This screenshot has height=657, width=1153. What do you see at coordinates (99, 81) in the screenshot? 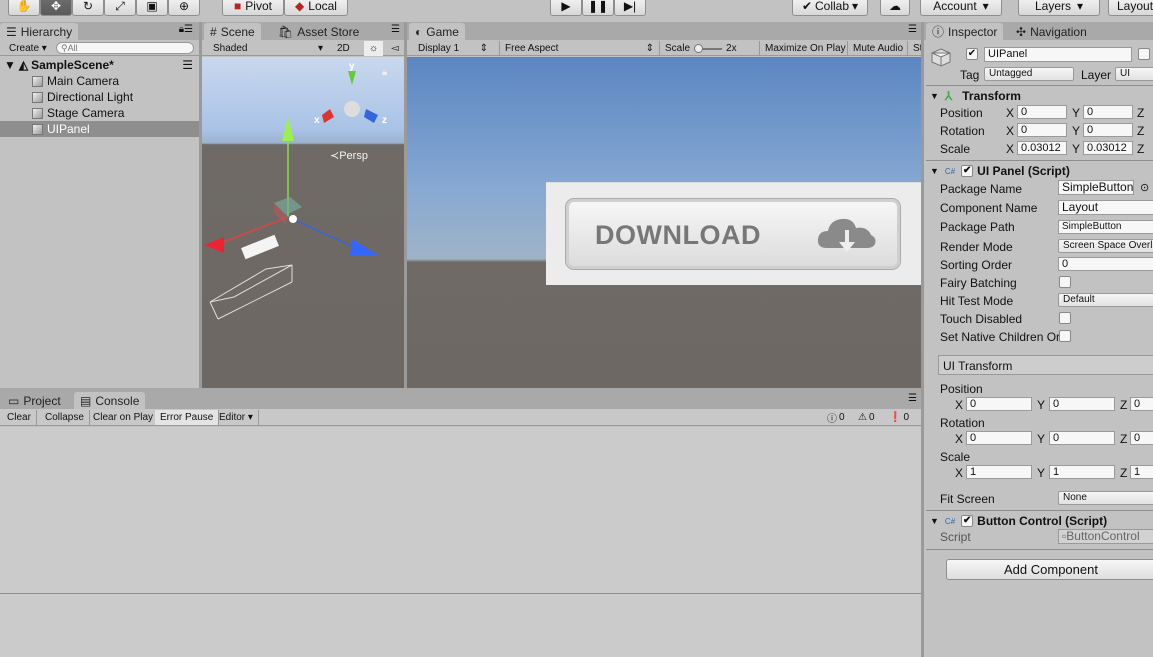
I see `hierarchy-item-main-camera: Main Camera` at bounding box center [99, 81].